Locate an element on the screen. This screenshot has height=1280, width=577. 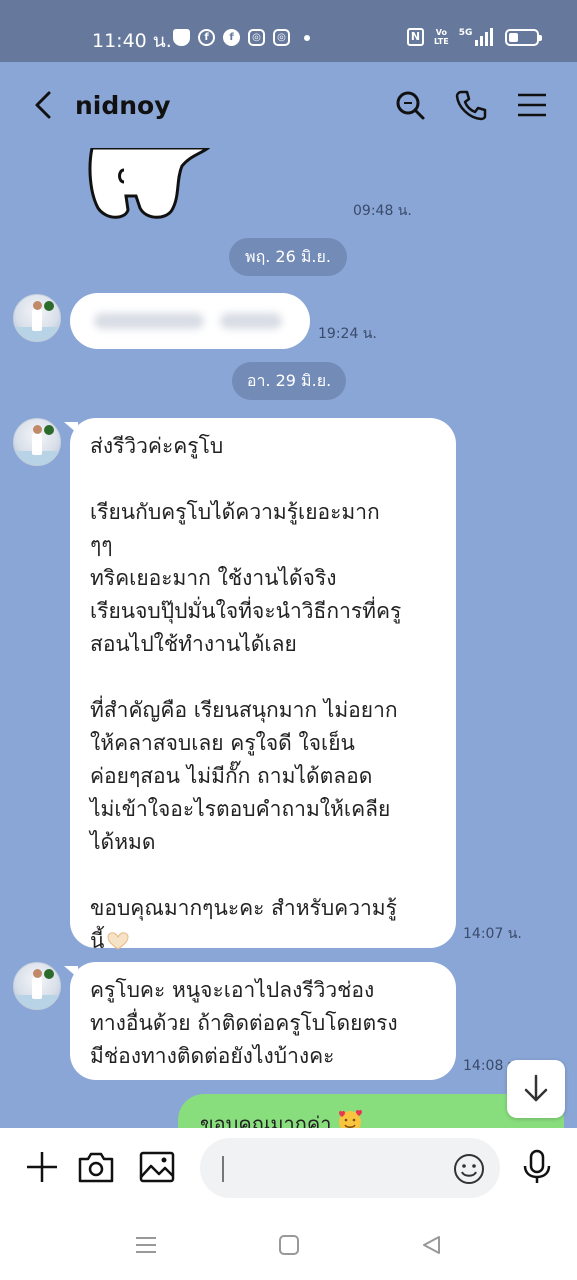
mic-icon is located at coordinates (537, 1167).